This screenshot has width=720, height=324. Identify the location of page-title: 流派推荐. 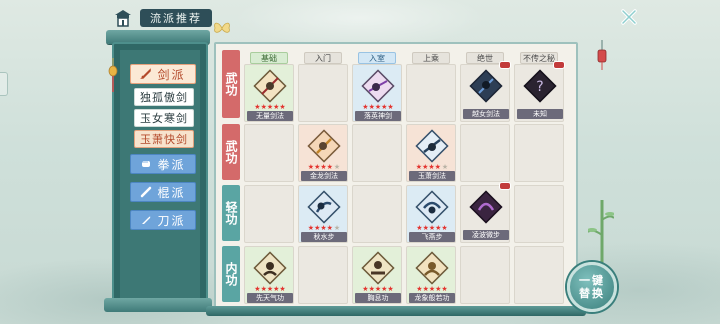
(176, 18).